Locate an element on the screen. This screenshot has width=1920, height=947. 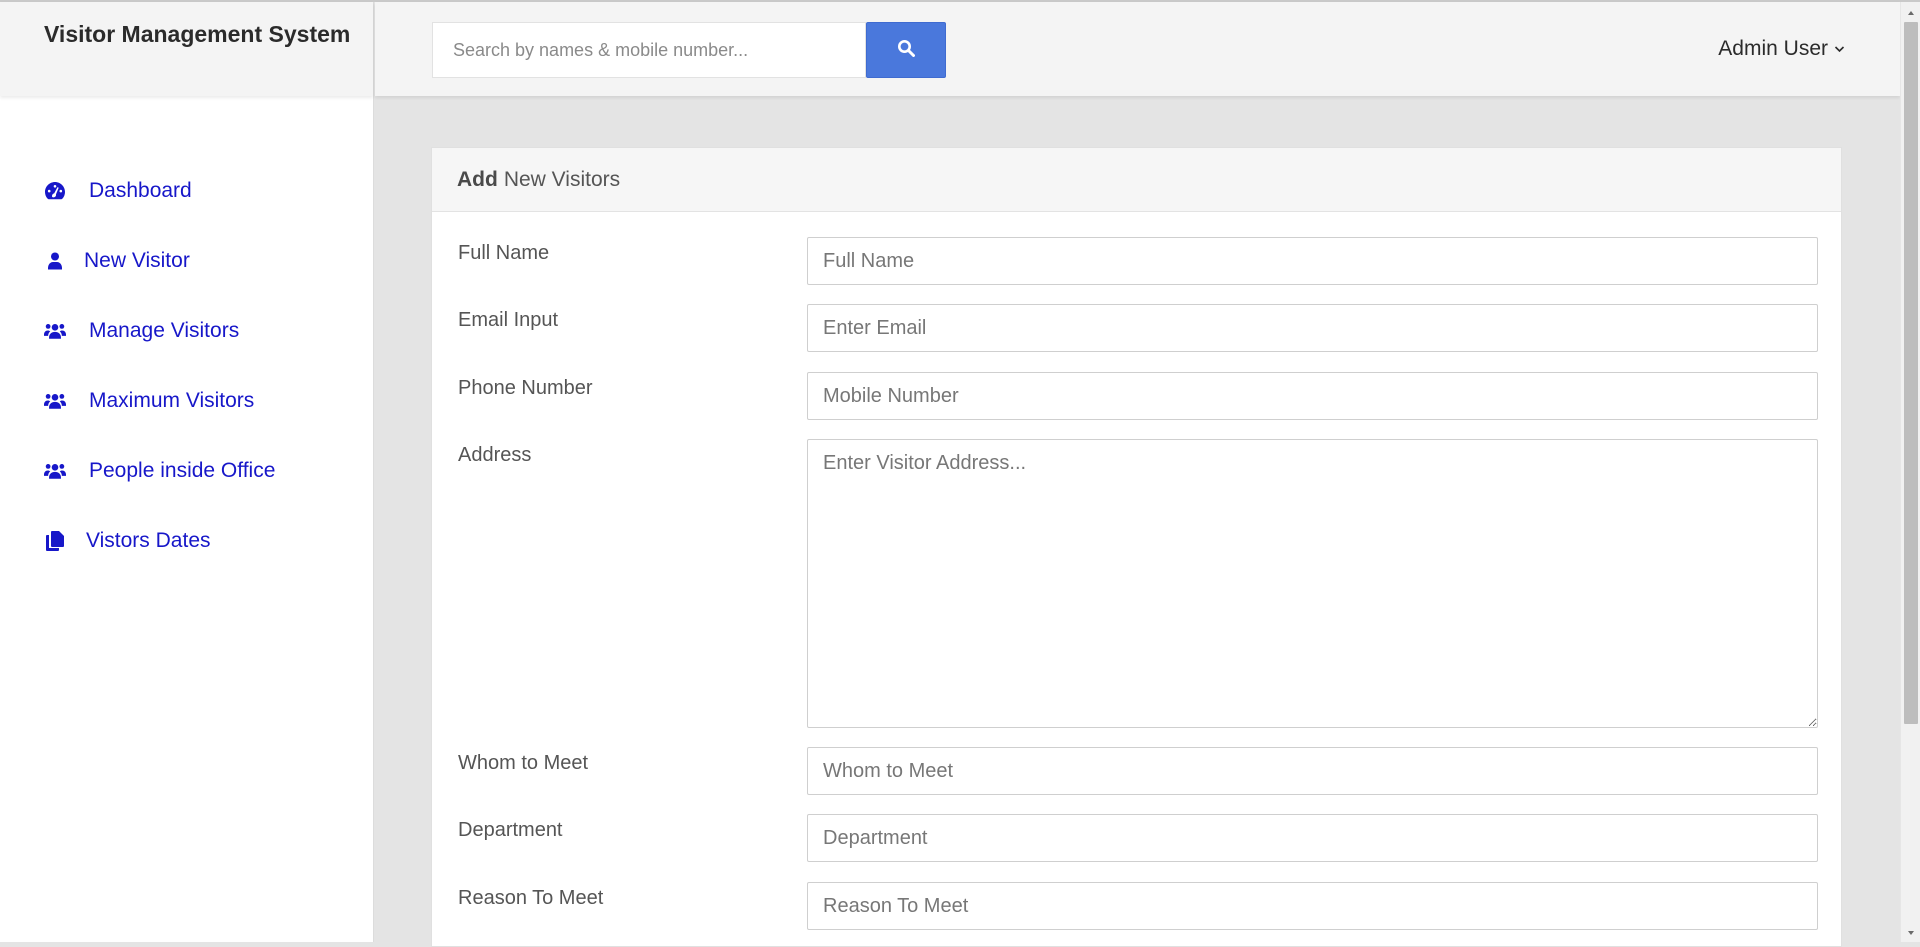
copy-icon is located at coordinates (55, 541).